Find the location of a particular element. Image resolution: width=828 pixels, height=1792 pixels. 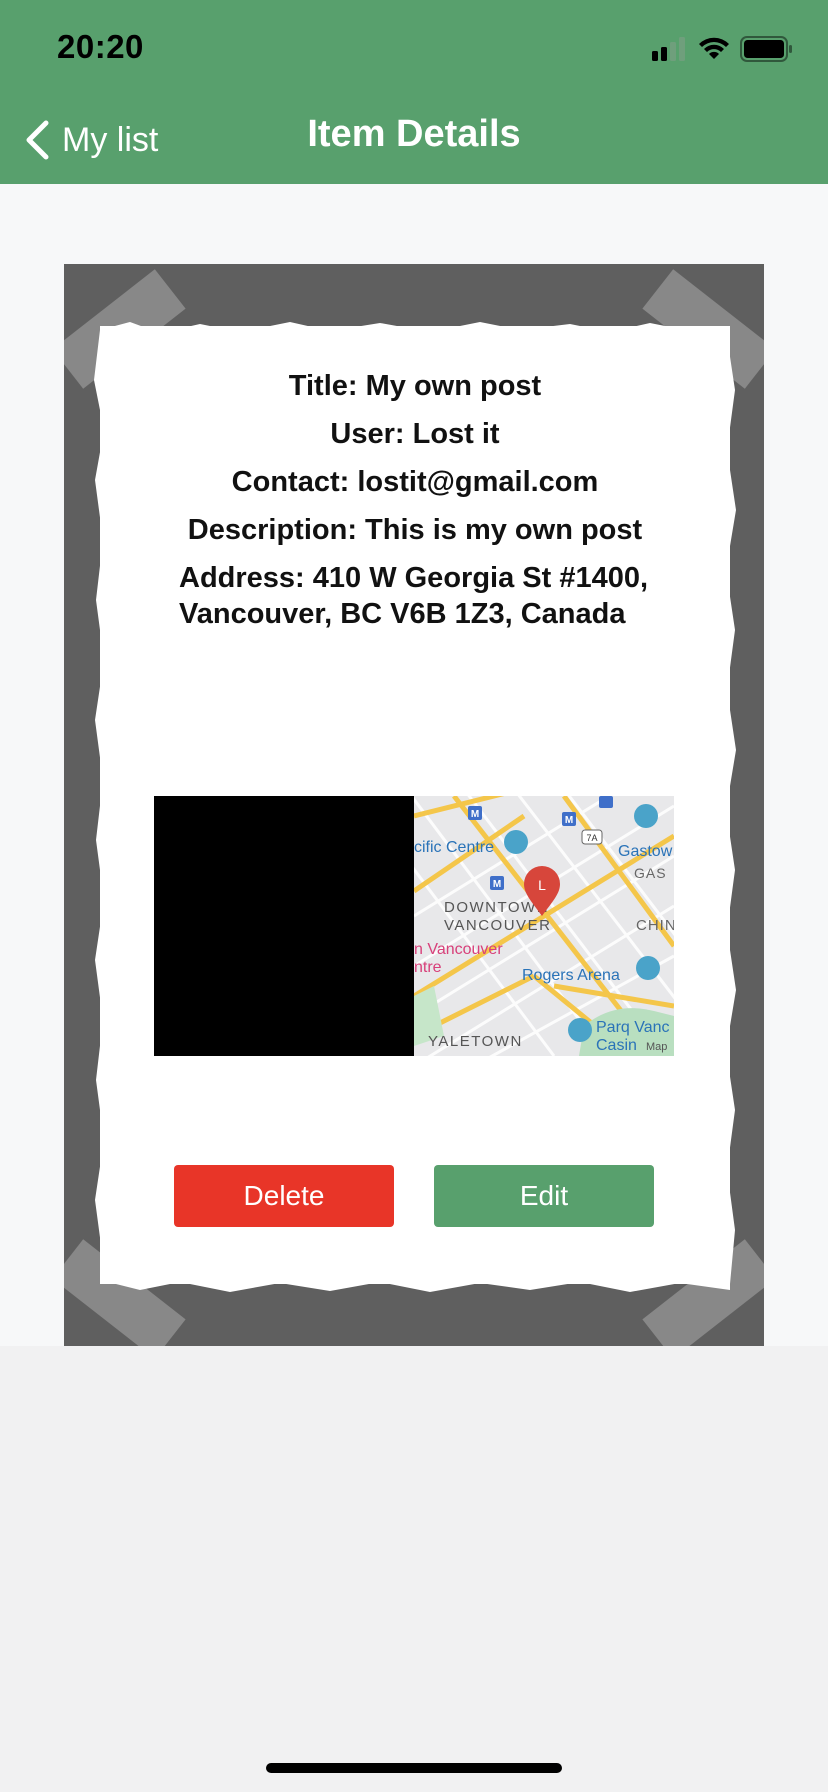

svg-text: cific Centre is located at coordinates (454, 847).